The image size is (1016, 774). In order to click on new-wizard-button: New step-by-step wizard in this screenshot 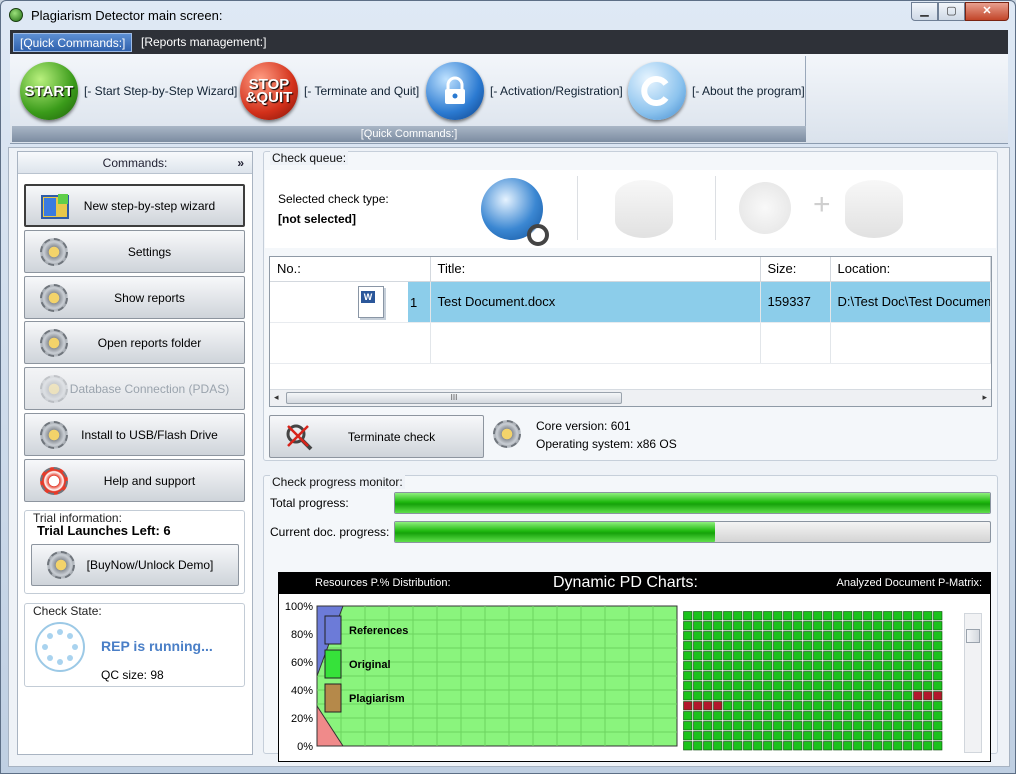, I will do `click(134, 205)`.